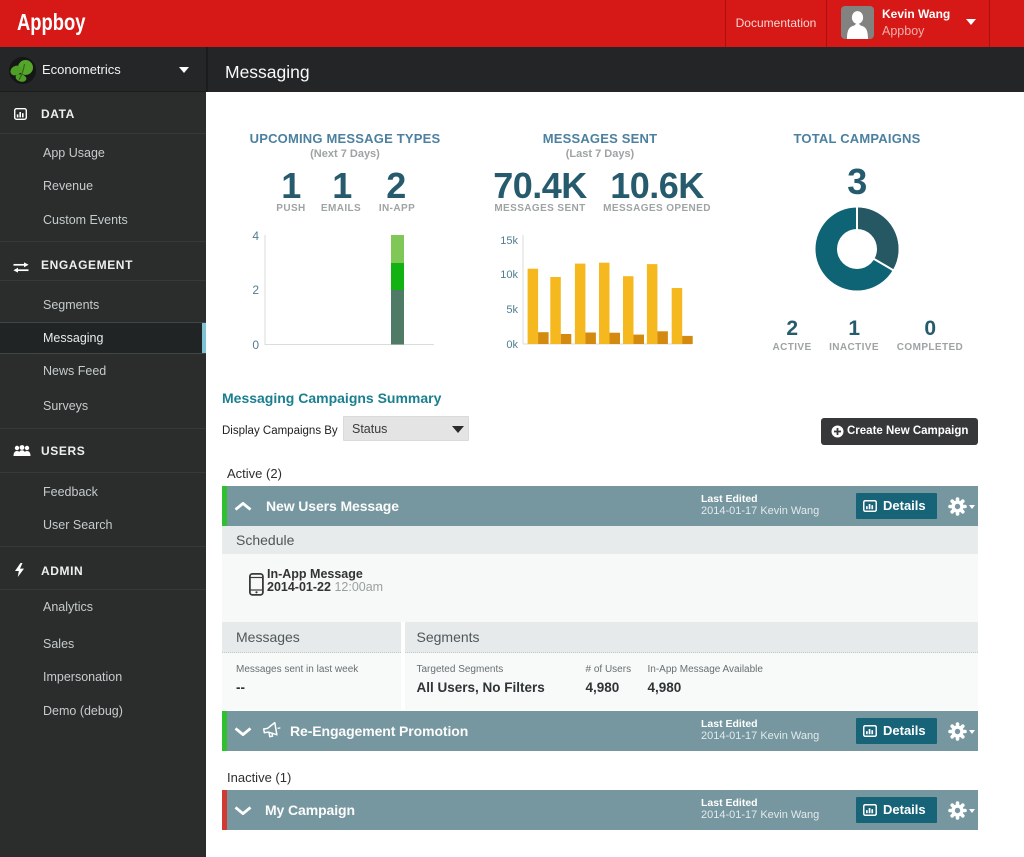 The height and width of the screenshot is (857, 1024). I want to click on svg-text: 5k, so click(512, 310).